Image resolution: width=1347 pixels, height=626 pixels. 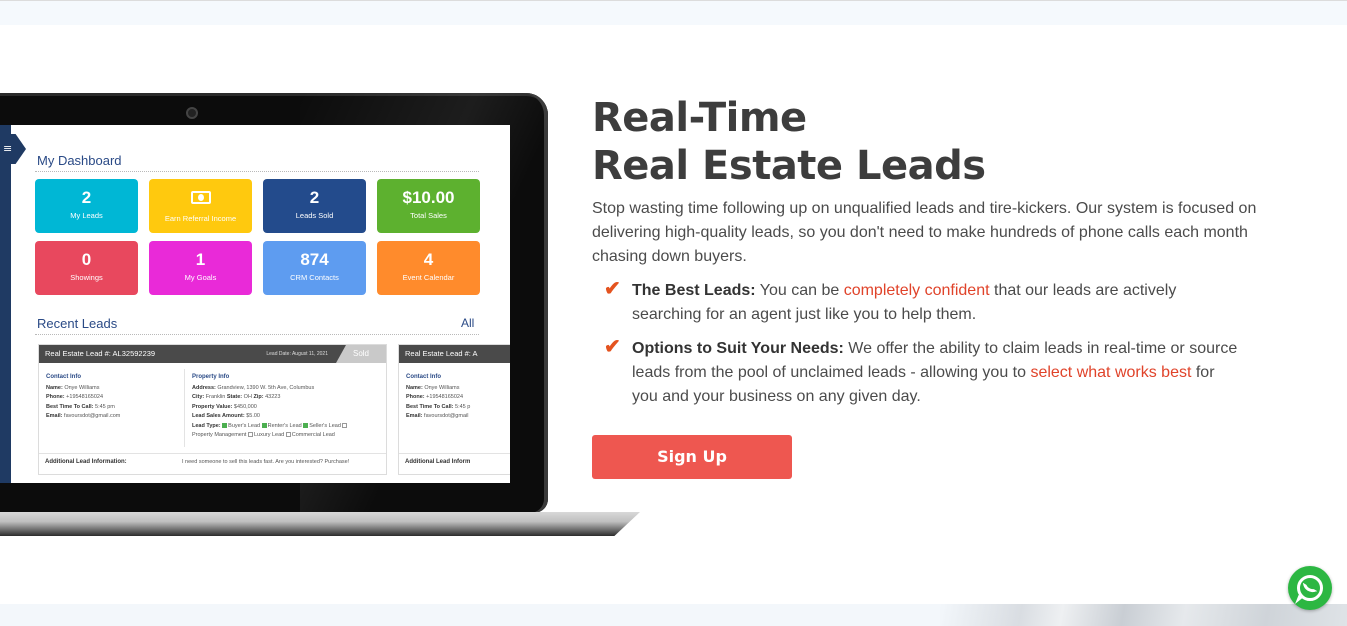 What do you see at coordinates (5, 304) in the screenshot?
I see `dashboard-sidebar` at bounding box center [5, 304].